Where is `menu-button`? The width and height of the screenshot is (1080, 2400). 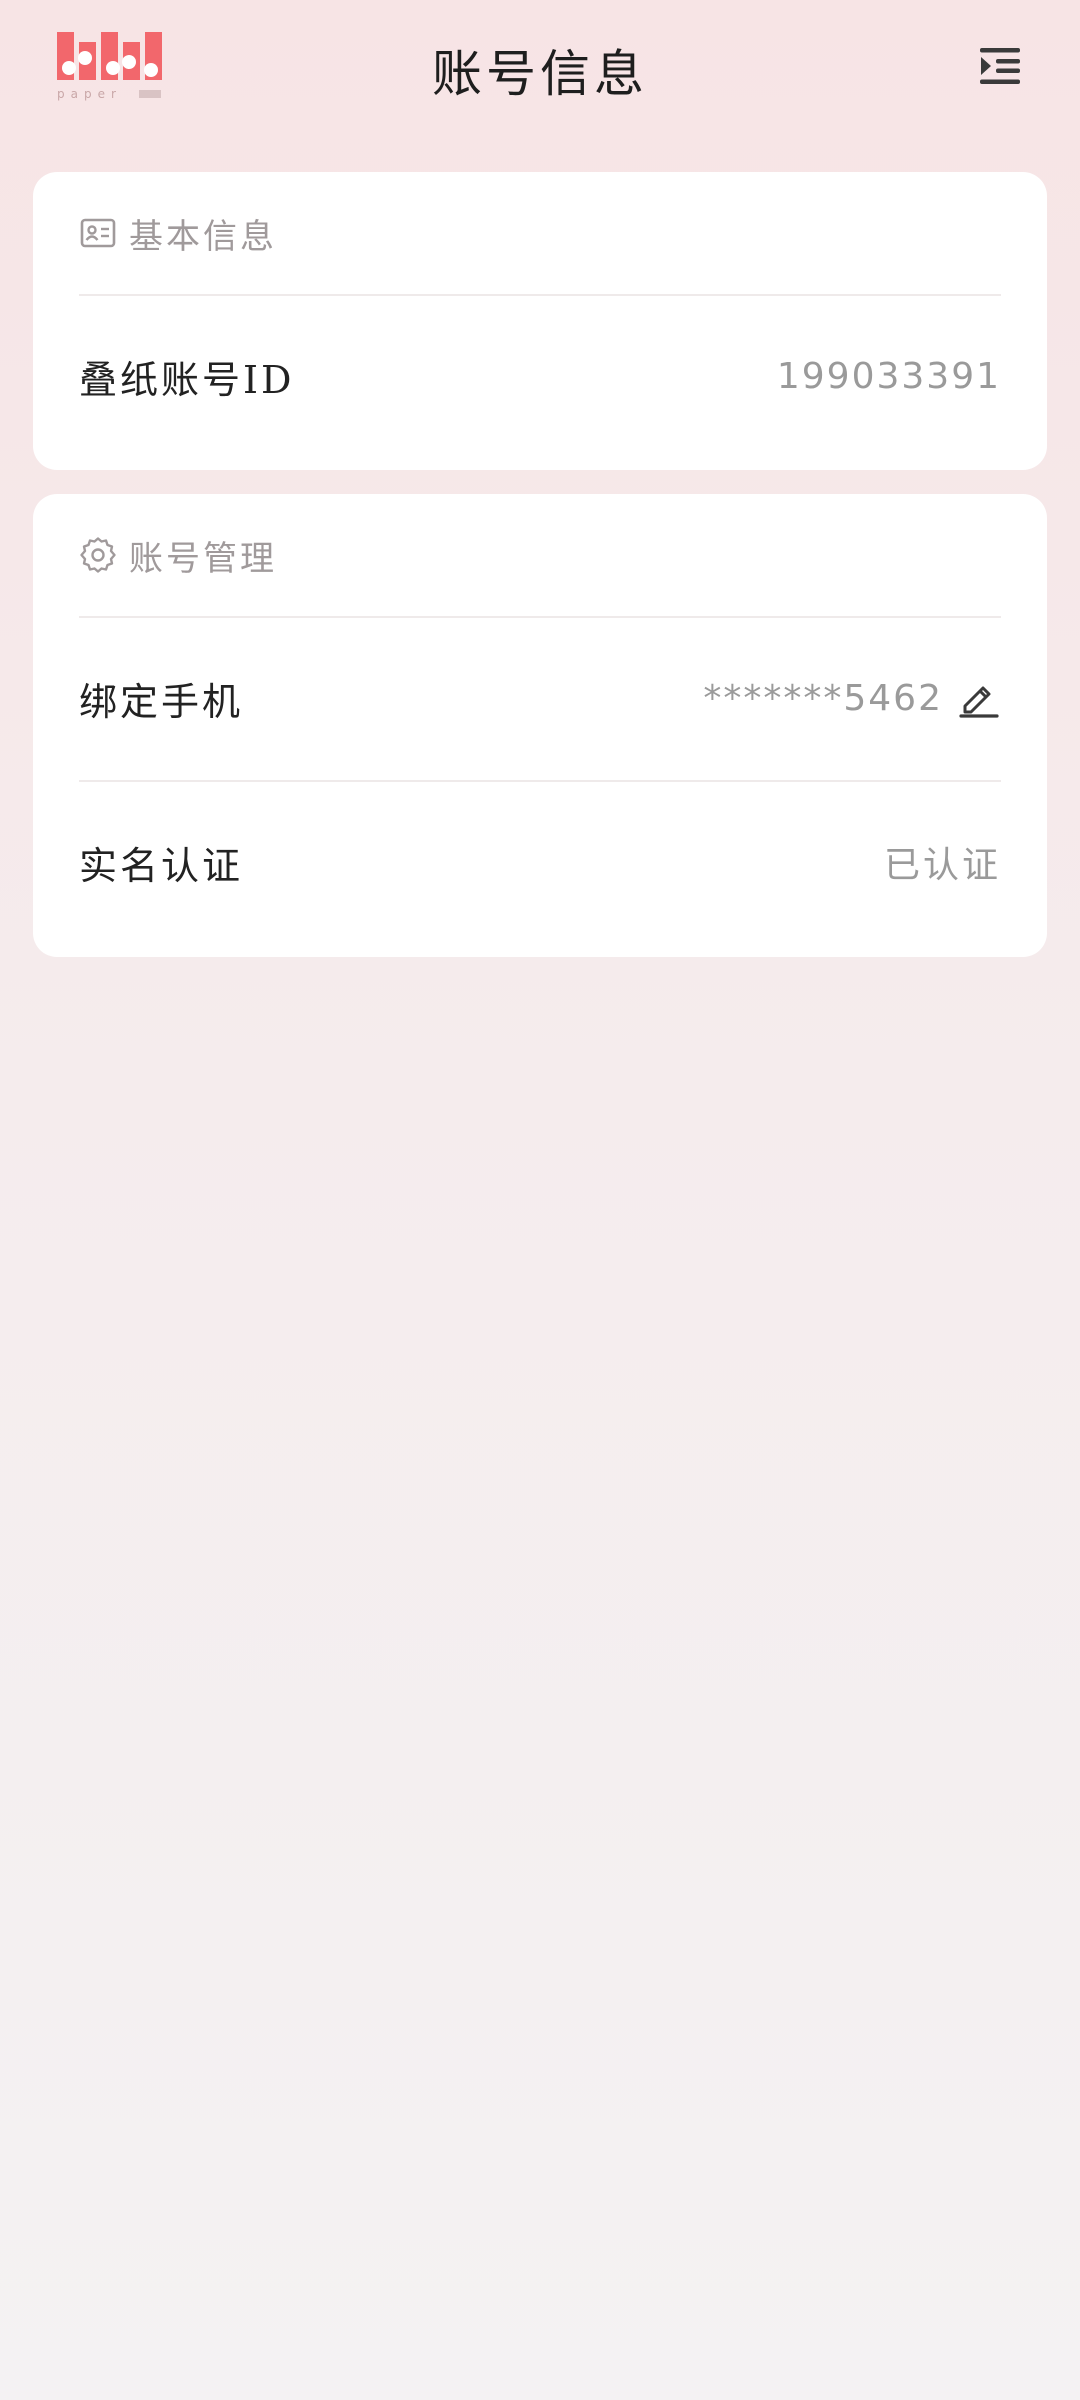 menu-button is located at coordinates (1000, 66).